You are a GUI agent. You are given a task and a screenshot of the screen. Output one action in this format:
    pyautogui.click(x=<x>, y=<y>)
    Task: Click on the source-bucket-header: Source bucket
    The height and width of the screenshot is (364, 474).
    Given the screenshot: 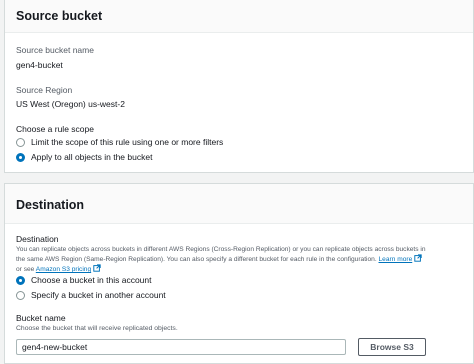 What is the action you would take?
    pyautogui.click(x=239, y=16)
    